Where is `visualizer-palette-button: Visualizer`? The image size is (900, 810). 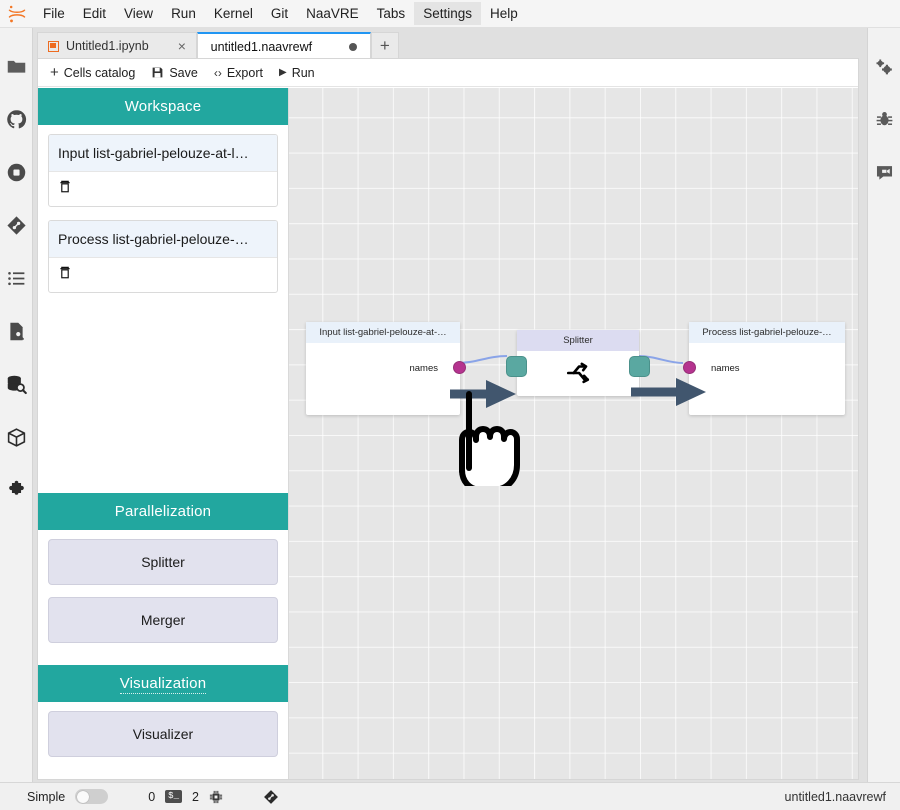 visualizer-palette-button: Visualizer is located at coordinates (163, 734).